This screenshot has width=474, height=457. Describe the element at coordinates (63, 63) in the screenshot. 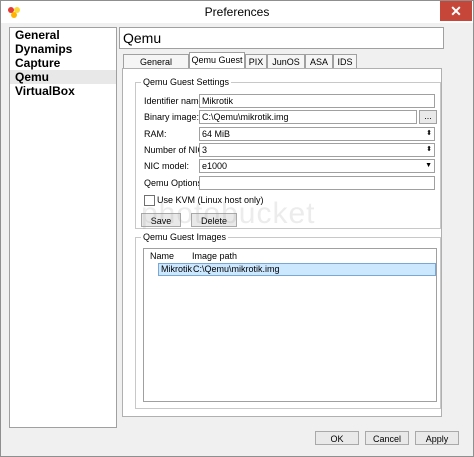

I see `sidebar-item-capture: Capture` at that location.